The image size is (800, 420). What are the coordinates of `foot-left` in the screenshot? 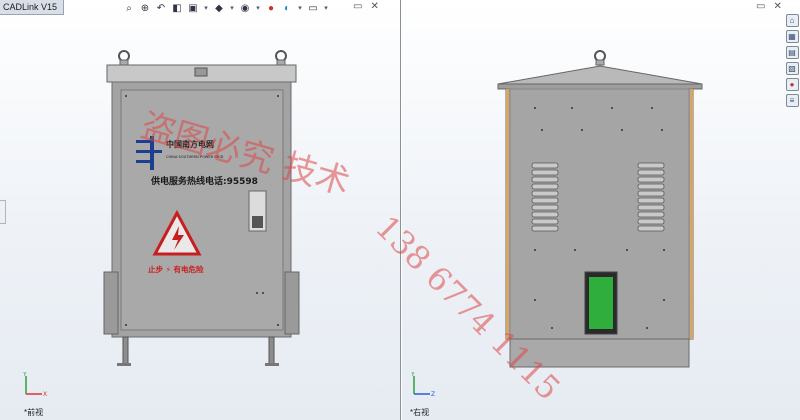 It's located at (124, 364).